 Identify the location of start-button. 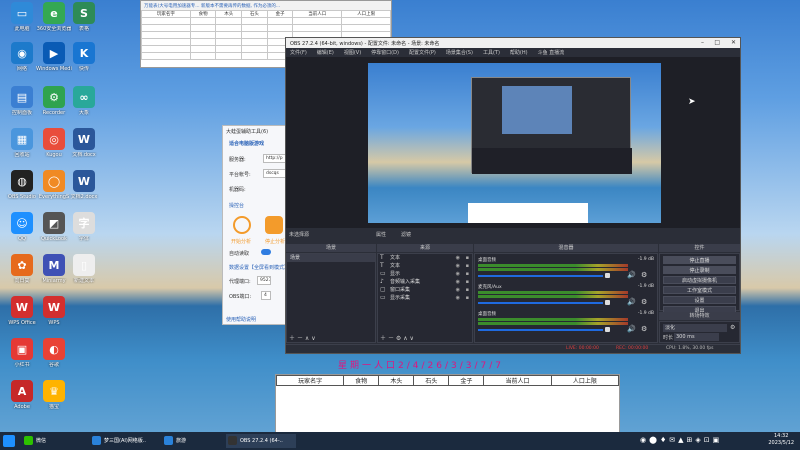
(9, 441).